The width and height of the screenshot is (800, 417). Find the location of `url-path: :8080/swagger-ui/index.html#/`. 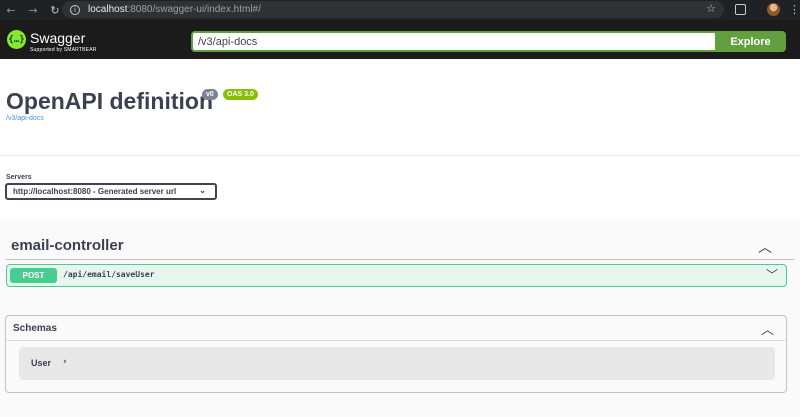

url-path: :8080/swagger-ui/index.html#/ is located at coordinates (194, 9).